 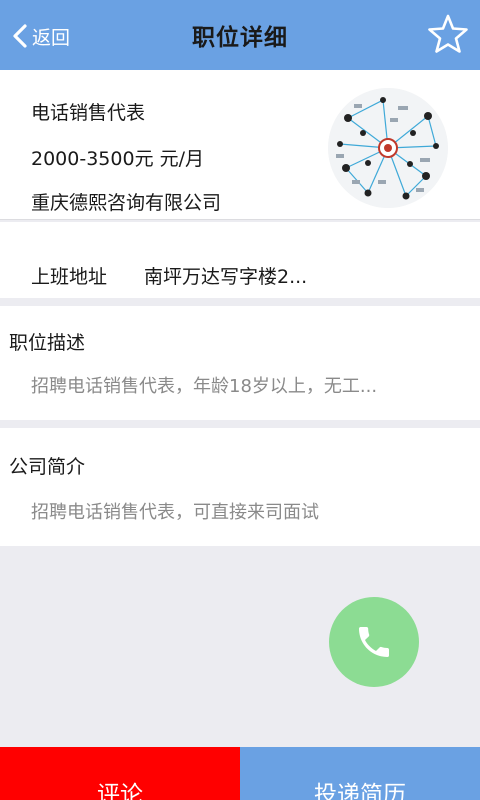 I want to click on comment-label: 评论, so click(x=120, y=791).